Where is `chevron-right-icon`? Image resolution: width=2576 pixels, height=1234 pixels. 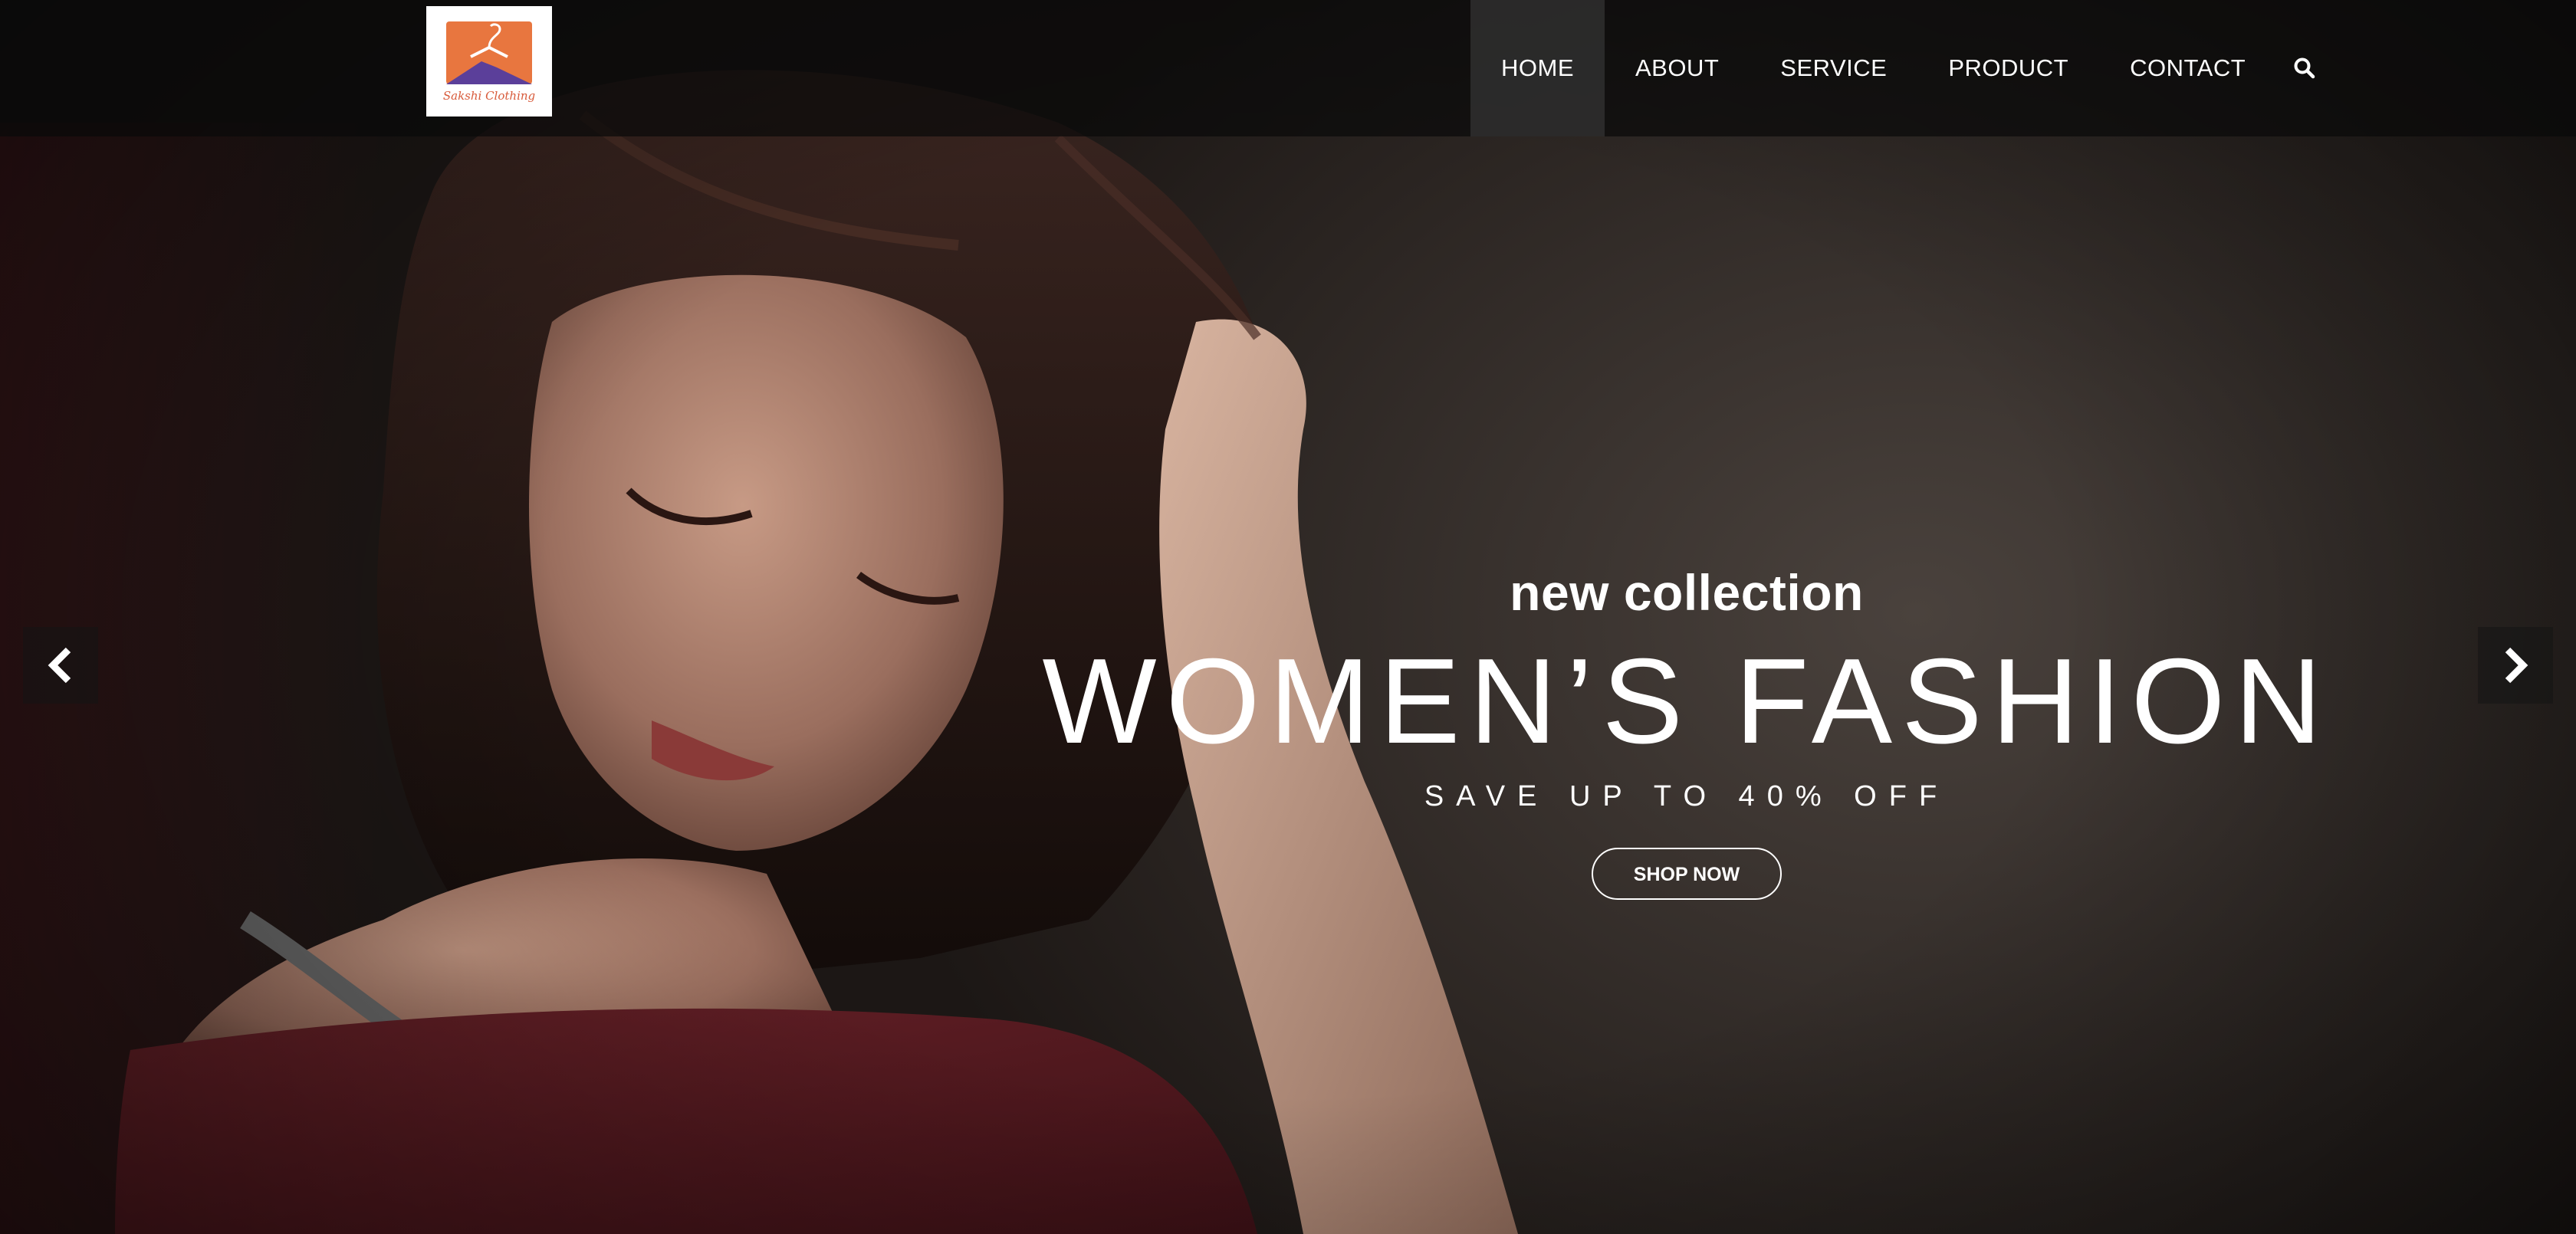 chevron-right-icon is located at coordinates (2516, 665).